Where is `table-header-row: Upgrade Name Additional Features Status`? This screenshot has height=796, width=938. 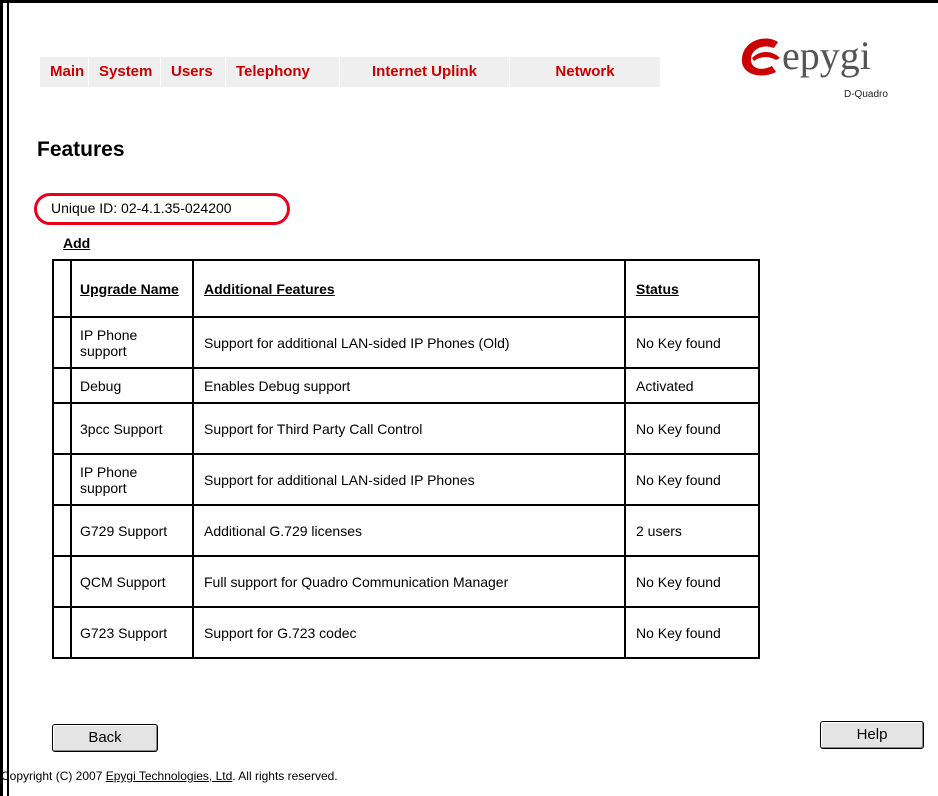 table-header-row: Upgrade Name Additional Features Status is located at coordinates (406, 288).